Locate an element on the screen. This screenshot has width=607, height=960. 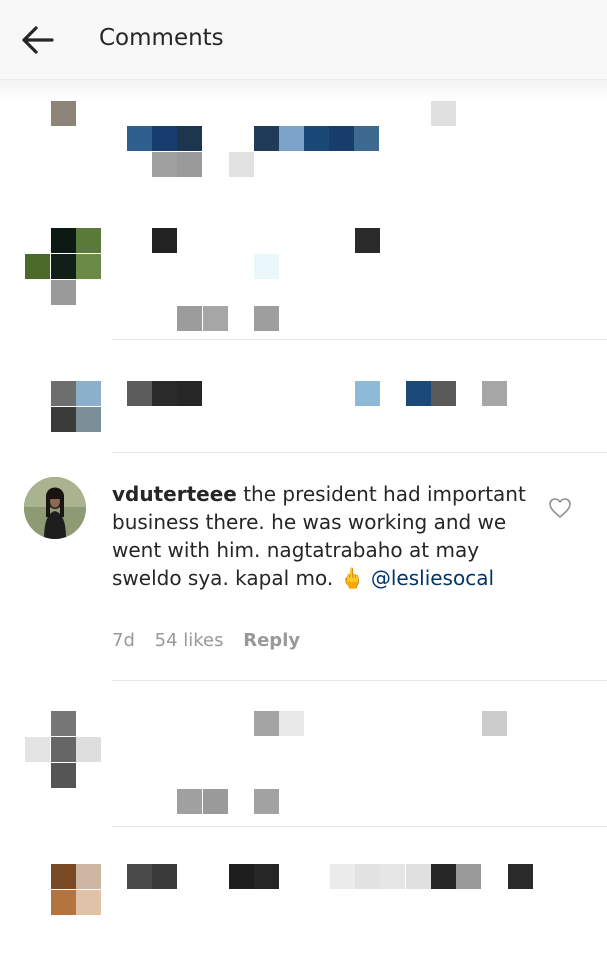
comment-likes: 54 likes is located at coordinates (189, 640).